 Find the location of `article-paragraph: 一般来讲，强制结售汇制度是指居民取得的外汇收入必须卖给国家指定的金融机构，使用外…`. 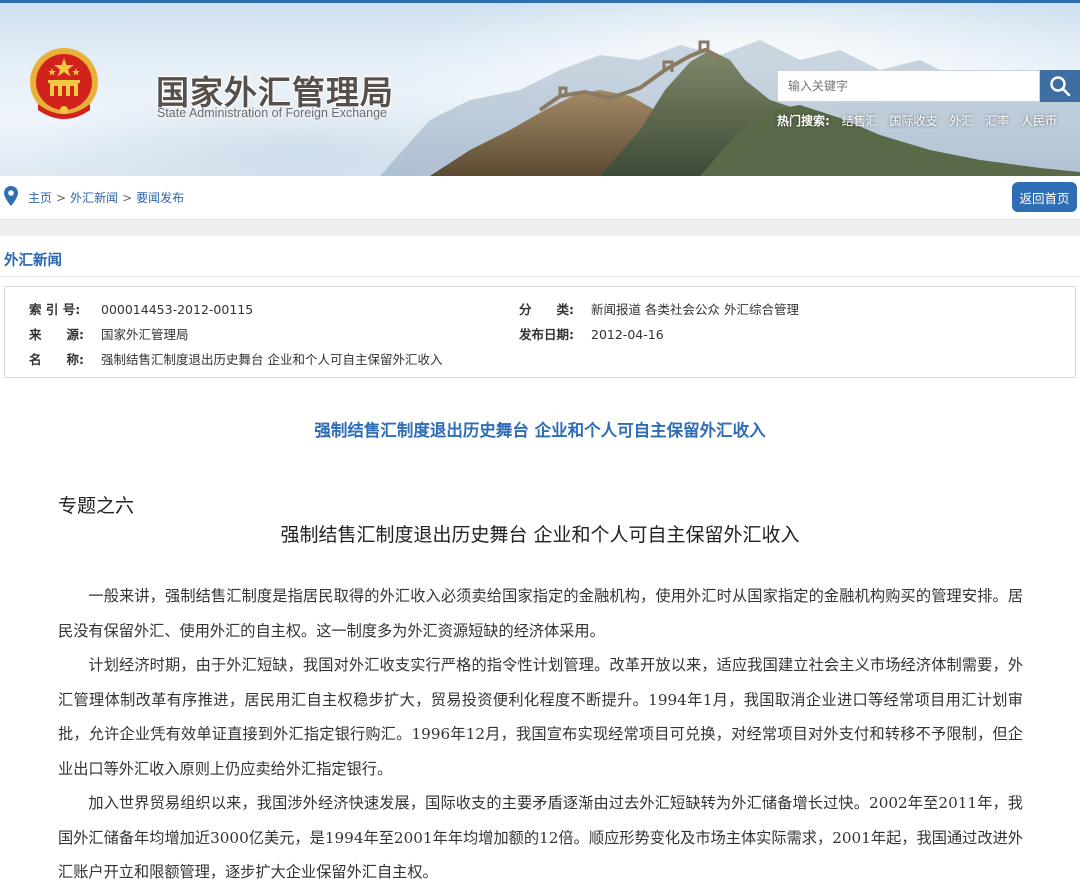

article-paragraph: 一般来讲，强制结售汇制度是指居民取得的外汇收入必须卖给国家指定的金融机构，使用外… is located at coordinates (540, 613).